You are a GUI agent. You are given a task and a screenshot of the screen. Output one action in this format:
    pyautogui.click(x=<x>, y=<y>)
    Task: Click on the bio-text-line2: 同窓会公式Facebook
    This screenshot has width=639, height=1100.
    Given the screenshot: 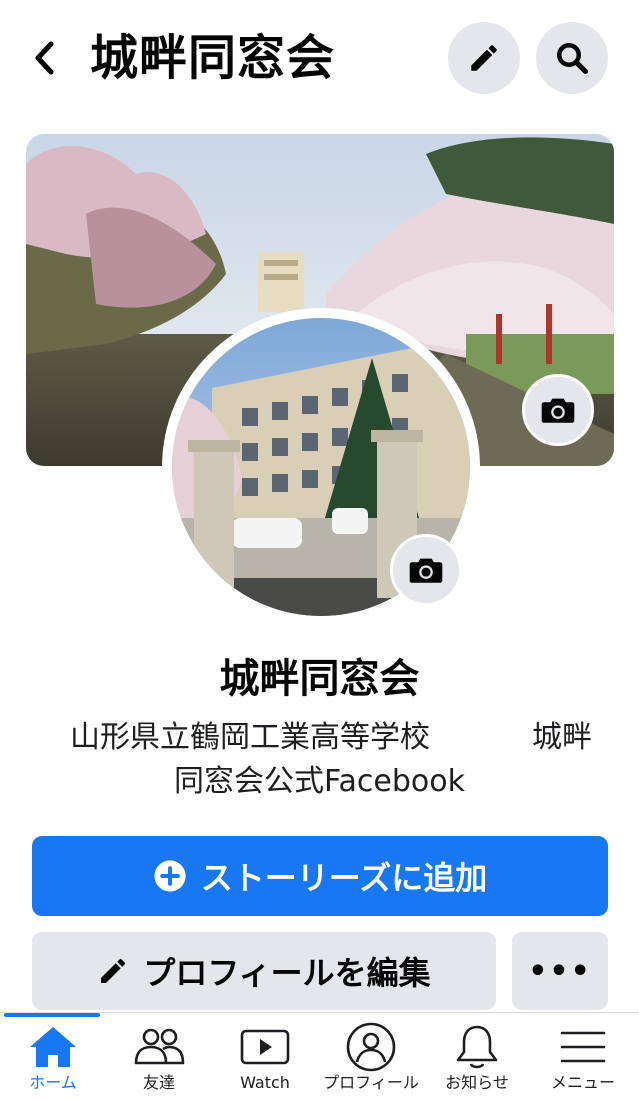 What is the action you would take?
    pyautogui.click(x=319, y=781)
    